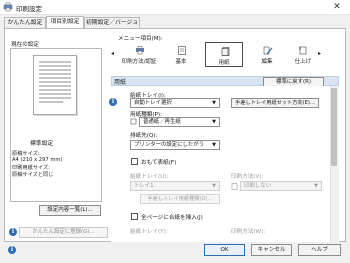  I want to click on select-value: プリンターの設定にしたがう, so click(169, 145).